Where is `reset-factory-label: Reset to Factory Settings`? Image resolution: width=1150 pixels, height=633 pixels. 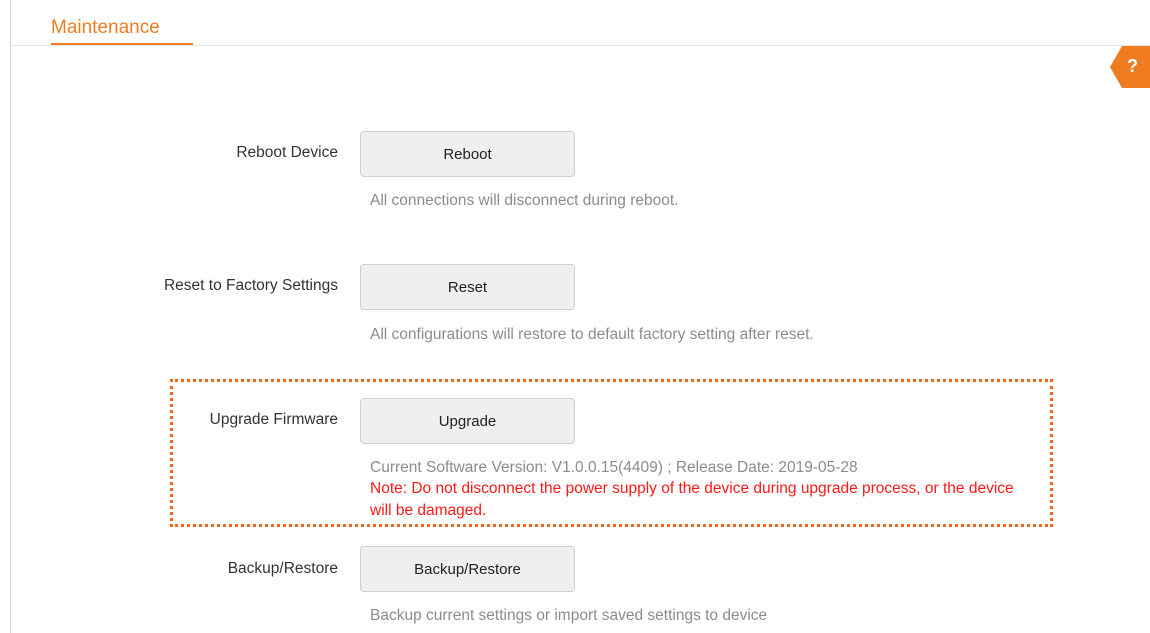
reset-factory-label: Reset to Factory Settings is located at coordinates (250, 285).